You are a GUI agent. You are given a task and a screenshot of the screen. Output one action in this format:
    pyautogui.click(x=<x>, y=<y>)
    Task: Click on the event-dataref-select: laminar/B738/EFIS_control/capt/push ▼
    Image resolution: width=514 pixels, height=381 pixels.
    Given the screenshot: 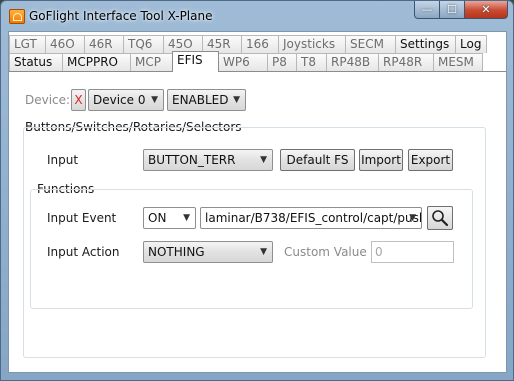 What is the action you would take?
    pyautogui.click(x=311, y=218)
    